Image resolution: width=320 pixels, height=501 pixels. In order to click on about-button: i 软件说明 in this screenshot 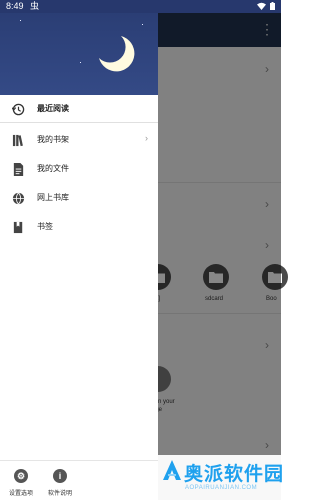, I will do `click(60, 481)`.